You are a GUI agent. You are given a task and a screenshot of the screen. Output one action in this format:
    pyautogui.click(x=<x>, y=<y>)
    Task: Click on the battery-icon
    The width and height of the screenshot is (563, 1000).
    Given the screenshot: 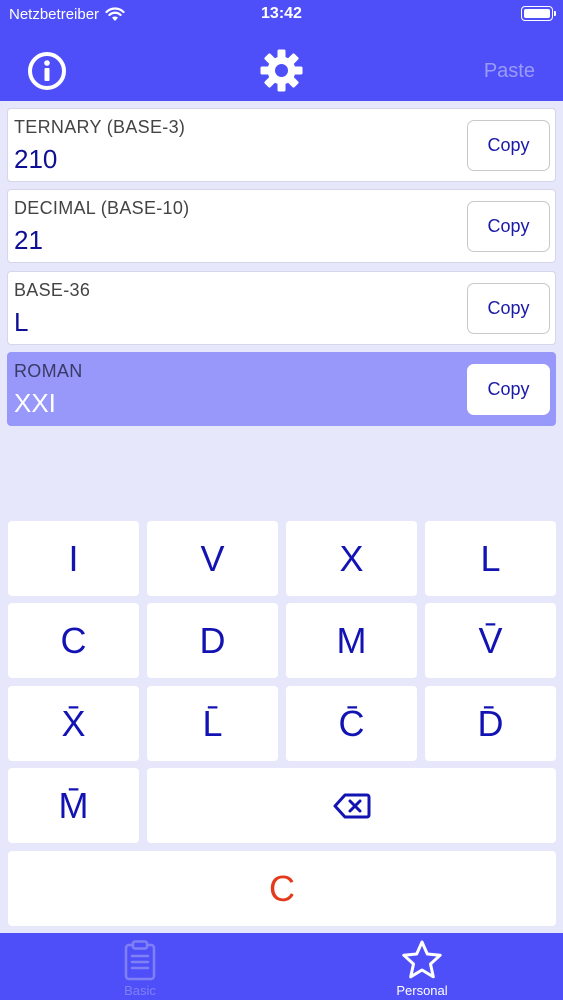 What is the action you would take?
    pyautogui.click(x=538, y=13)
    